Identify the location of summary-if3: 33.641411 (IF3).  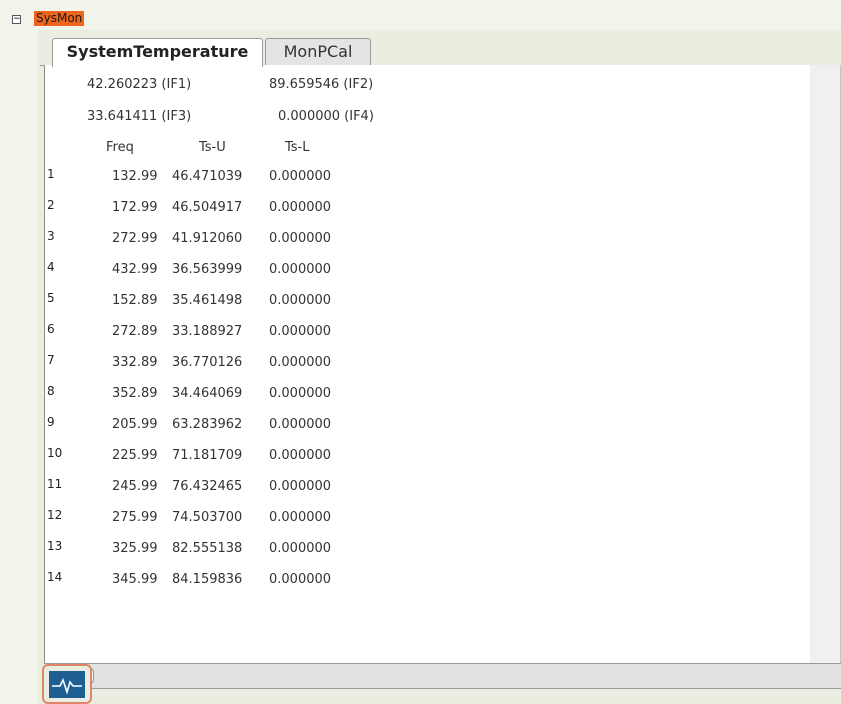
(139, 116).